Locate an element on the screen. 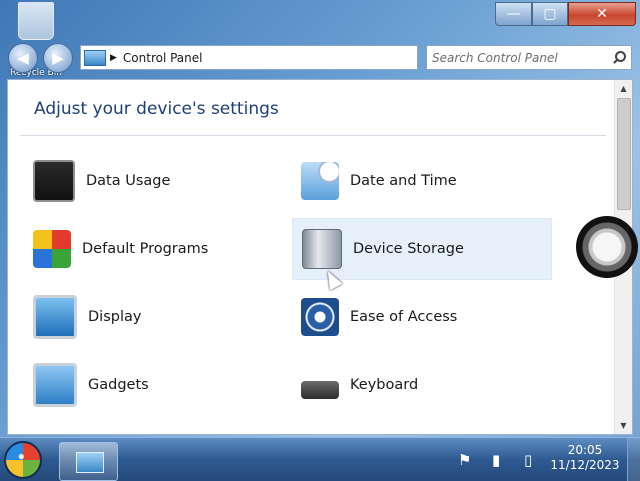  taskbar: ⚑ ▮ ▯ 20:05 11/12/2023 is located at coordinates (320, 459).